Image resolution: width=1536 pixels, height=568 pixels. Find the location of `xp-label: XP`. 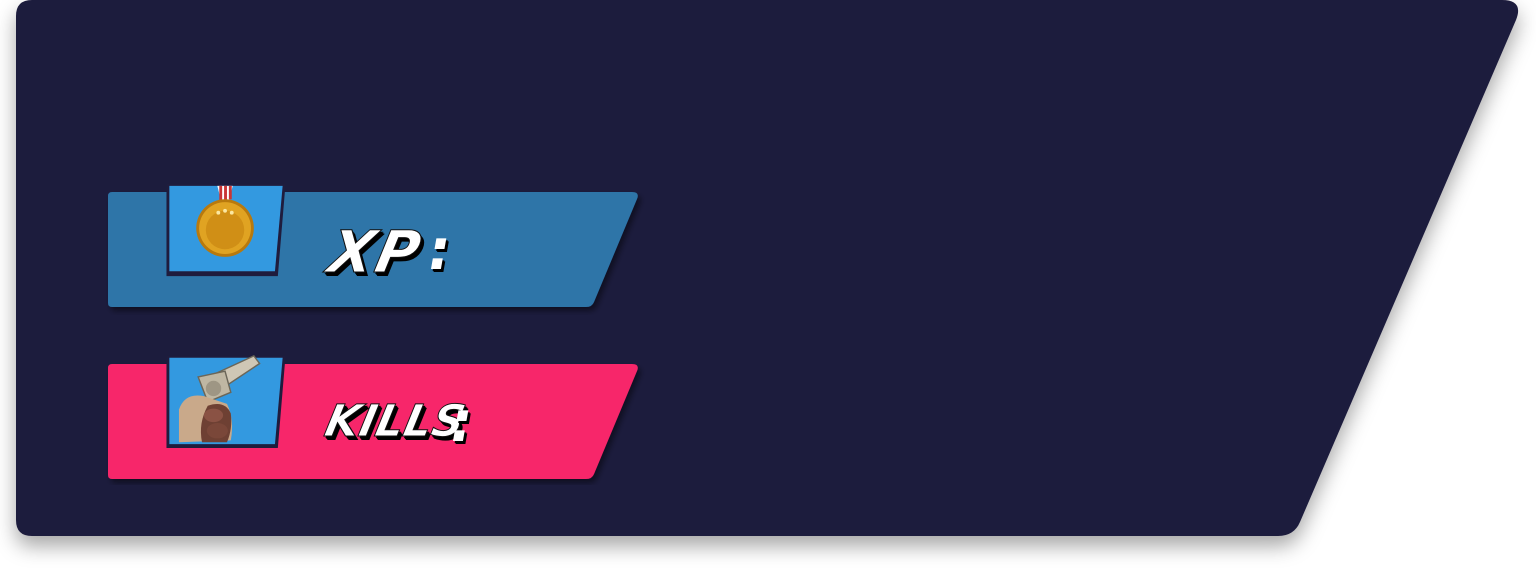

xp-label: XP is located at coordinates (375, 252).